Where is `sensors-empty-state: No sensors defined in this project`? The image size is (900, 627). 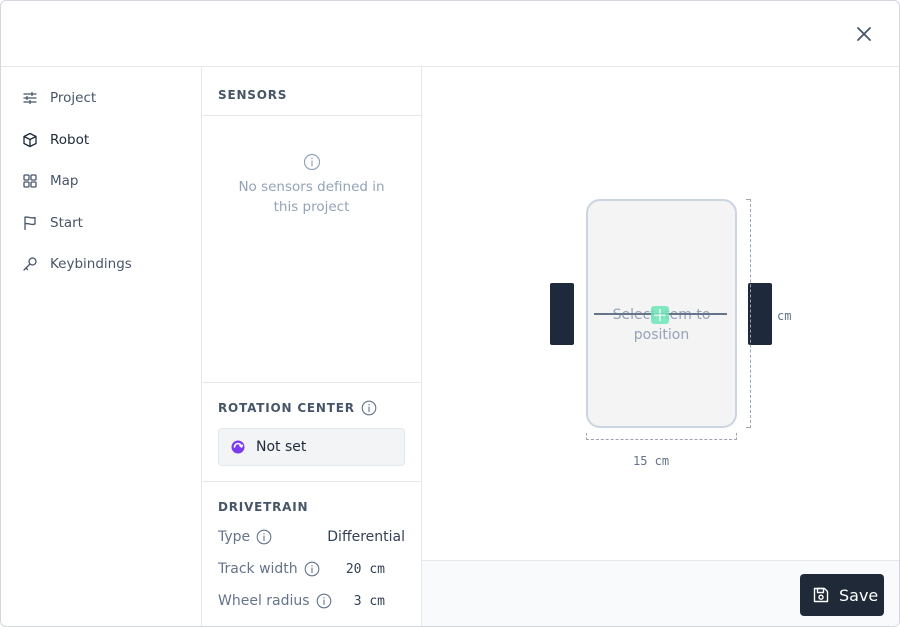 sensors-empty-state: No sensors defined in this project is located at coordinates (311, 185).